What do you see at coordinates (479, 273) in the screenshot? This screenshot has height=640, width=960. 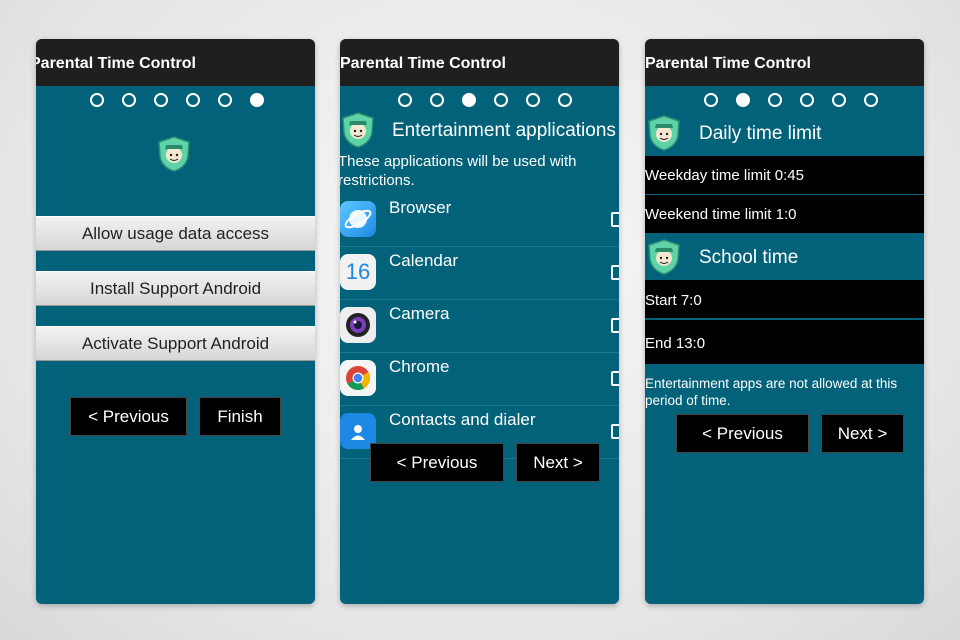 I see `app-row-calendar: 16 Calendar` at bounding box center [479, 273].